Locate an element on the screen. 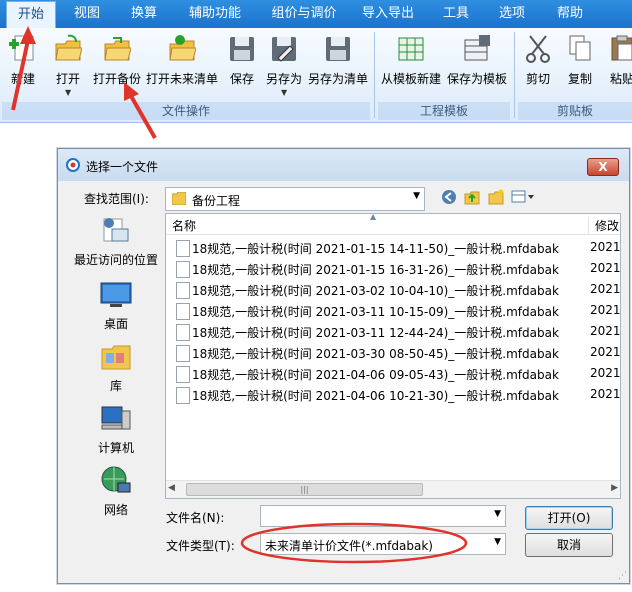 This screenshot has width=632, height=592. scrollbar-thumb: ||| is located at coordinates (304, 489).